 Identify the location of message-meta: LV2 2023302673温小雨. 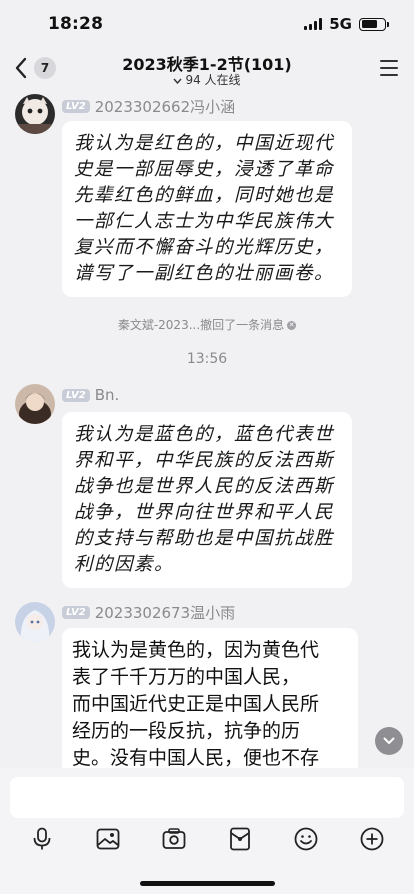
(148, 612).